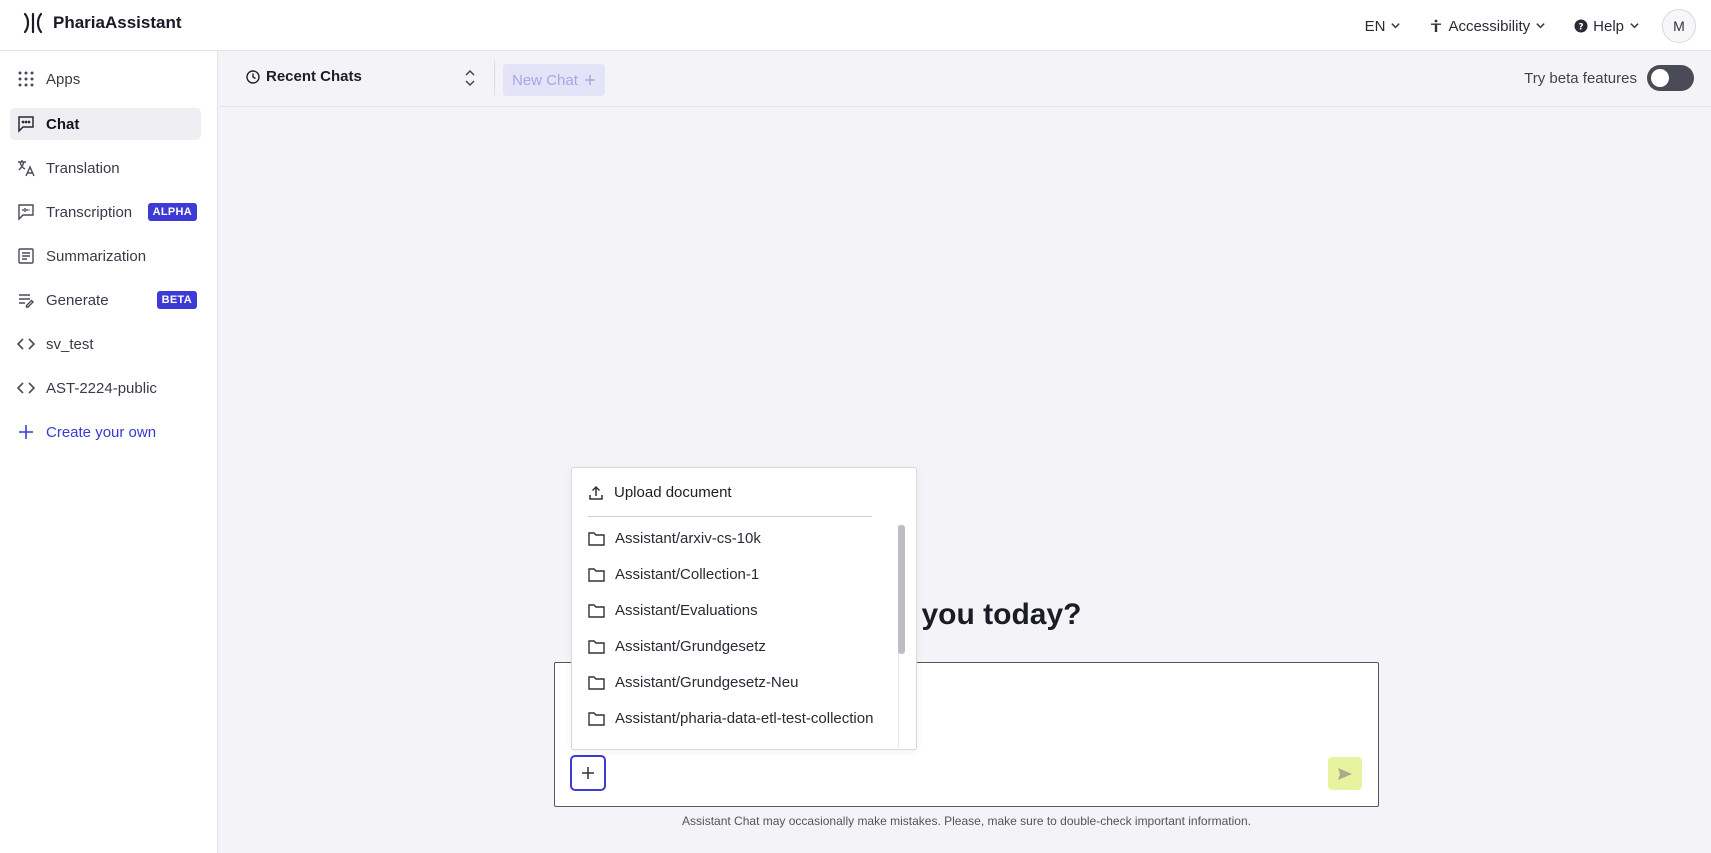 This screenshot has width=1711, height=853. I want to click on sidebar-item-label: Transcription, so click(89, 212).